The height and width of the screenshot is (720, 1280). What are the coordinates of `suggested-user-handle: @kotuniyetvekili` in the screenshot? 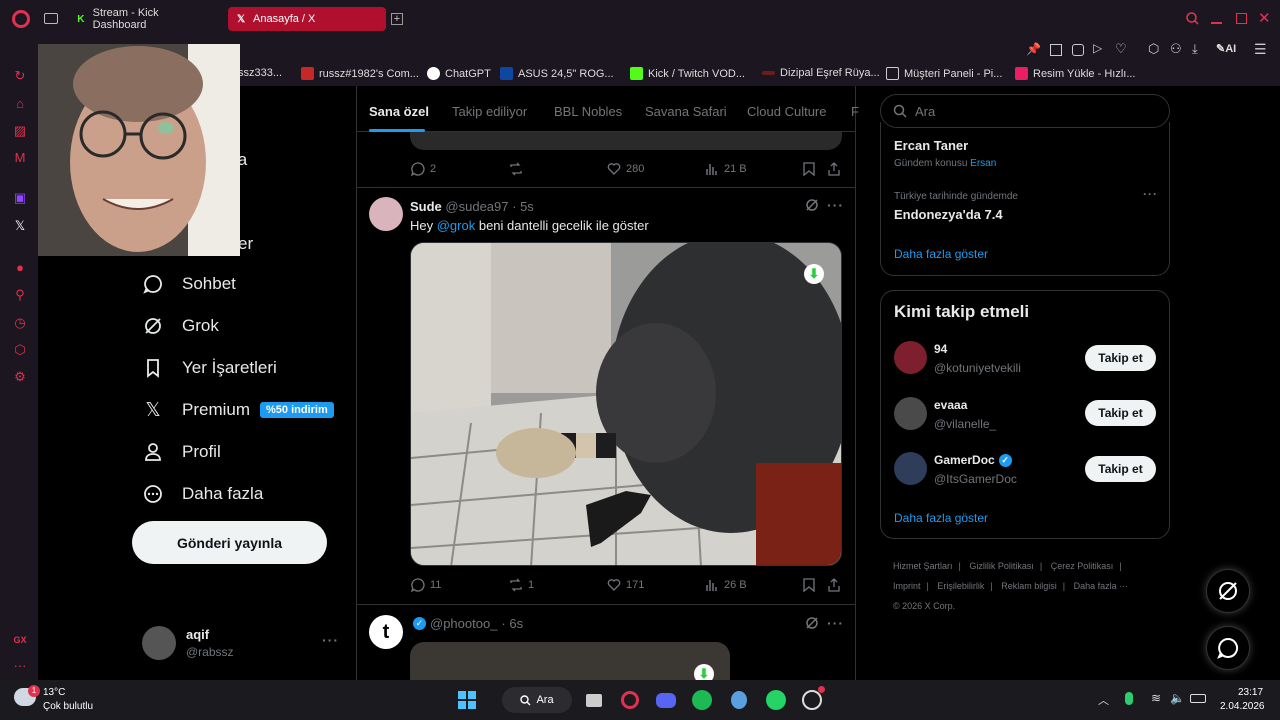 It's located at (977, 368).